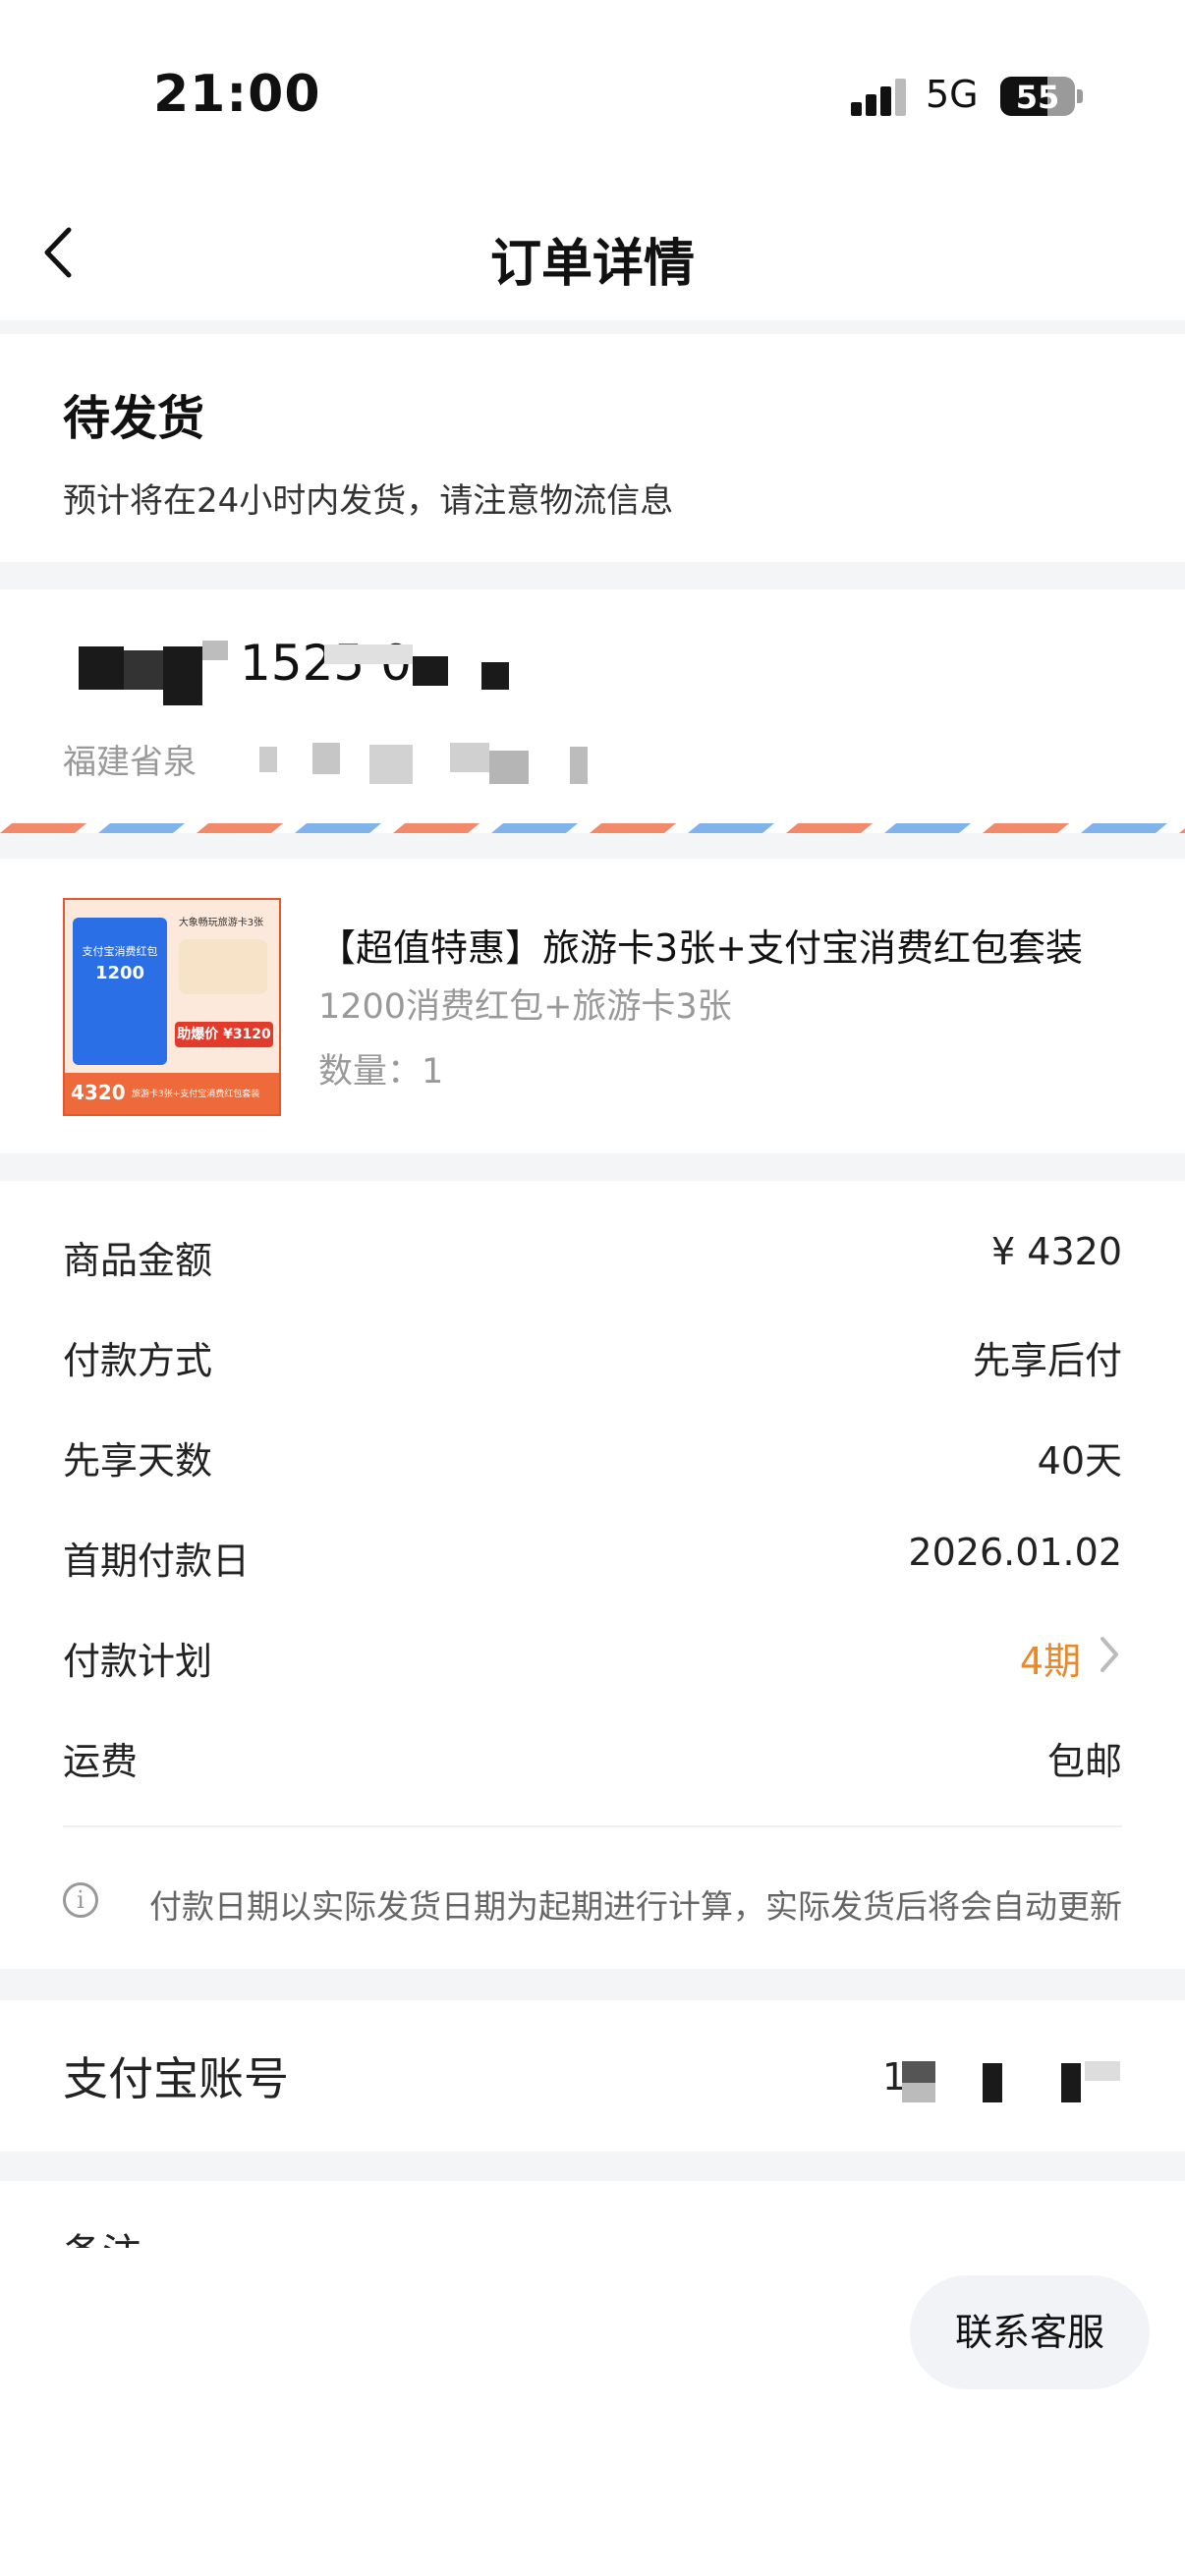 This screenshot has width=1185, height=2576. What do you see at coordinates (369, 501) in the screenshot?
I see `order-status-subtitle: 预计将在24小时内发货，请注意物流信息` at bounding box center [369, 501].